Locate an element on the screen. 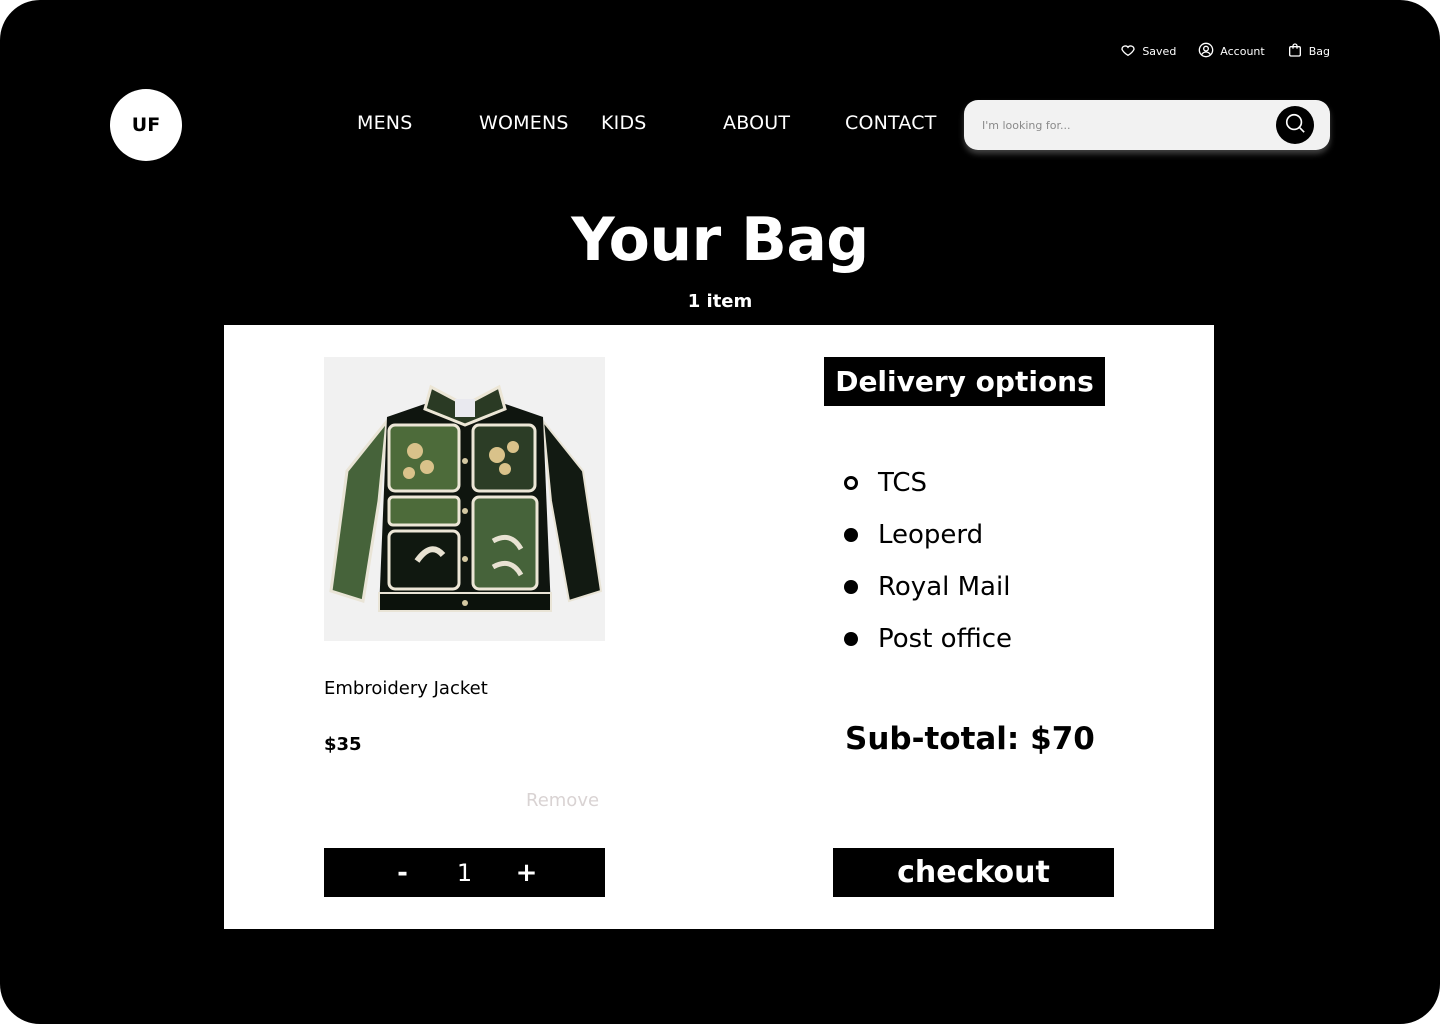  delivery-option-label: Post office is located at coordinates (945, 639).